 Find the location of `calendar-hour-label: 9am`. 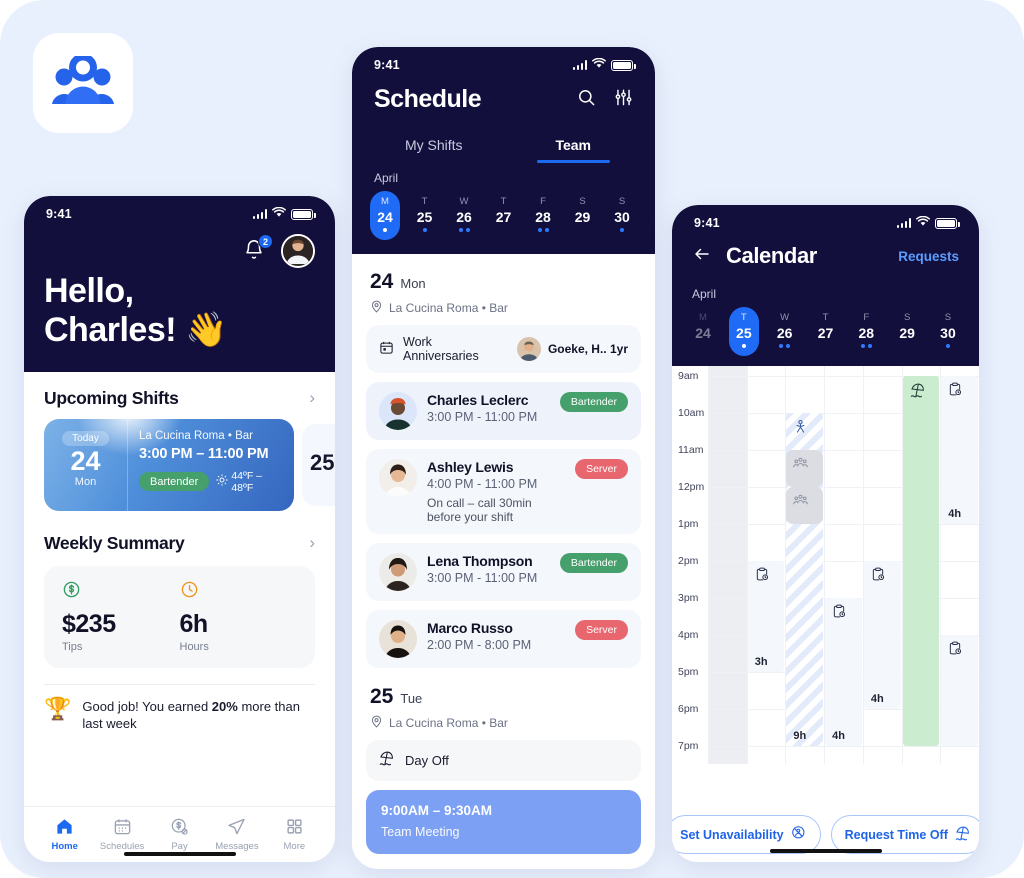

calendar-hour-label: 9am is located at coordinates (688, 376).